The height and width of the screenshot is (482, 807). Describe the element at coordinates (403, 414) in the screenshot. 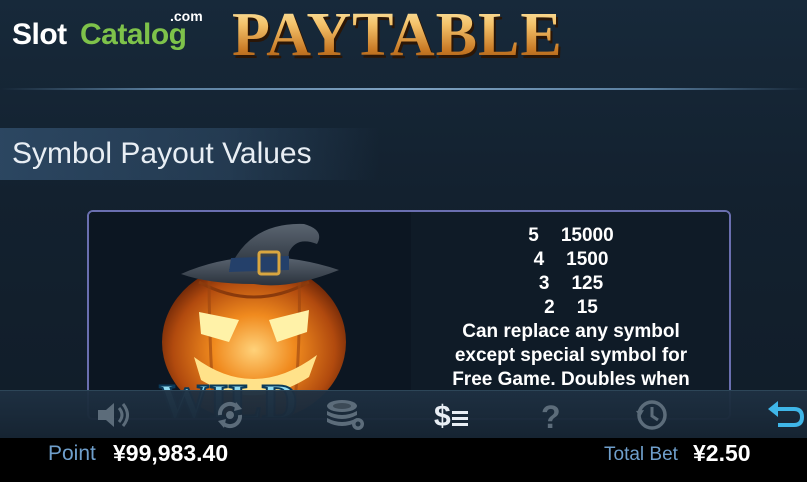

I see `bottom-toolbar: $ ?` at that location.